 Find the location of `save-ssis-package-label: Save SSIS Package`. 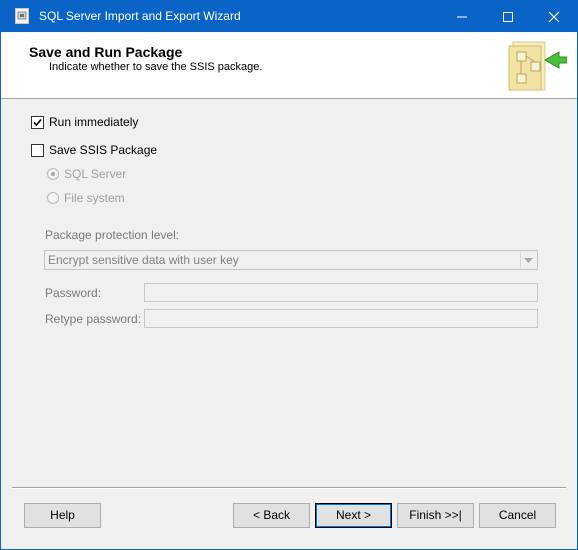

save-ssis-package-label: Save SSIS Package is located at coordinates (103, 150).